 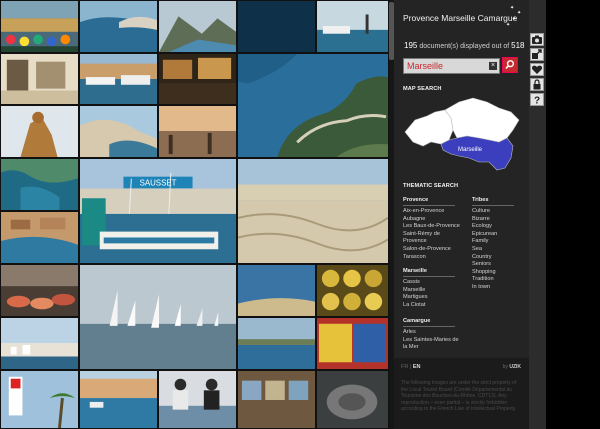 What do you see at coordinates (118, 399) in the screenshot?
I see `photo-bay-town` at bounding box center [118, 399].